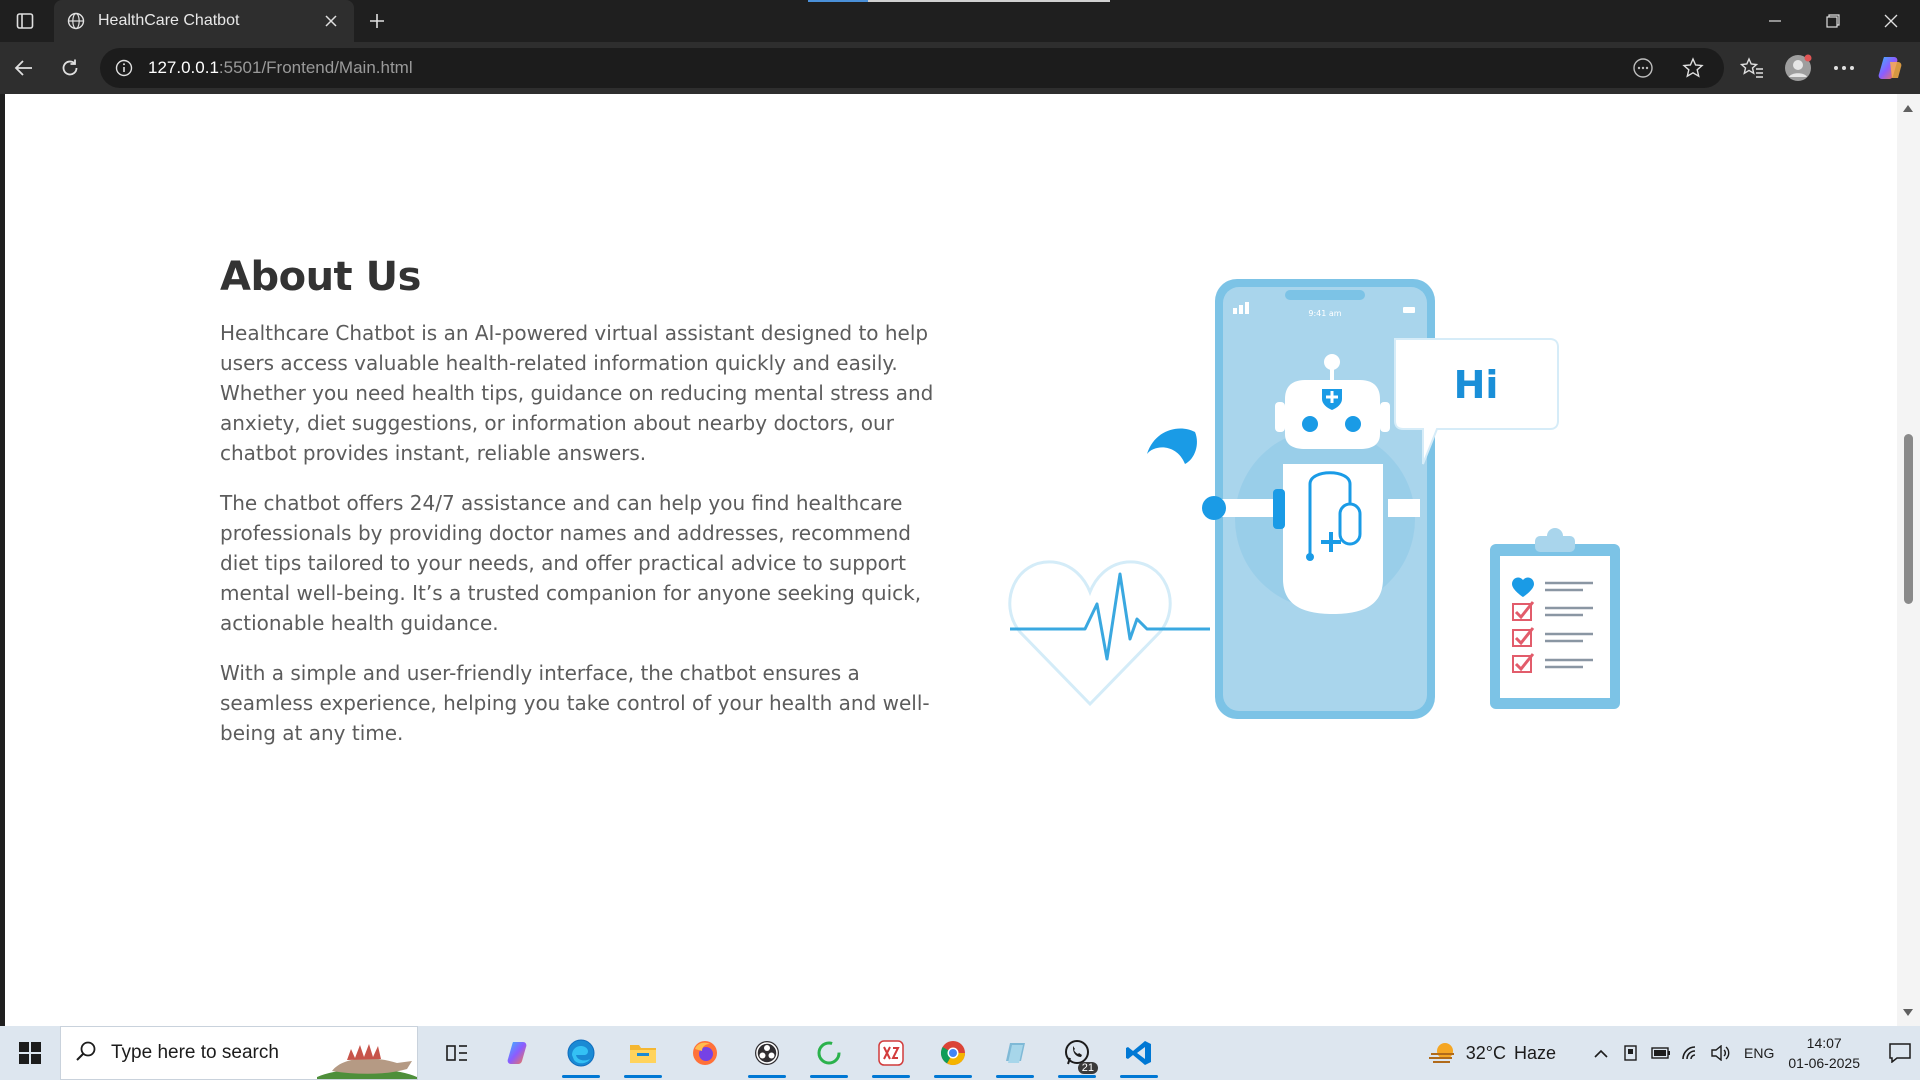 This screenshot has height=1080, width=1920. Describe the element at coordinates (76, 21) in the screenshot. I see `globe-icon` at that location.